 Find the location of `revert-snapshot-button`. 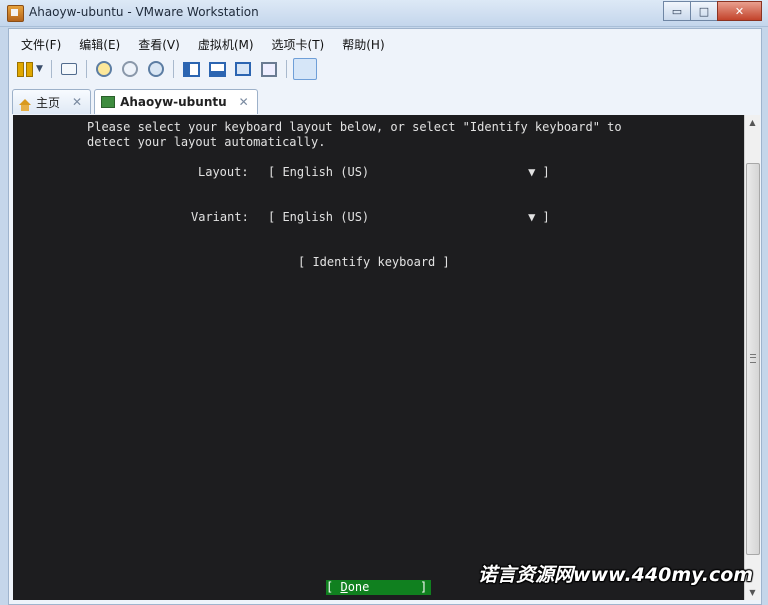

revert-snapshot-button is located at coordinates (130, 69).